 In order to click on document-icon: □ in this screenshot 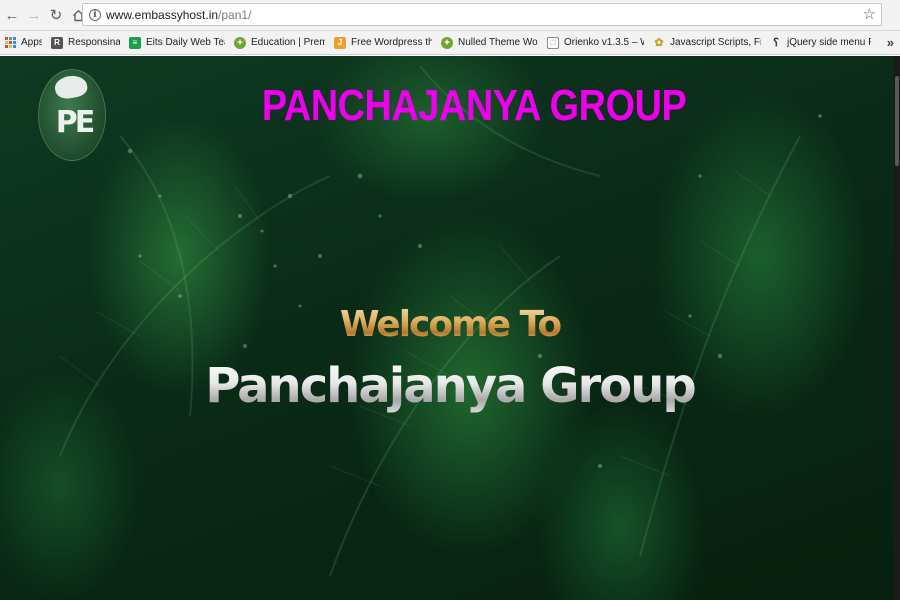, I will do `click(553, 42)`.